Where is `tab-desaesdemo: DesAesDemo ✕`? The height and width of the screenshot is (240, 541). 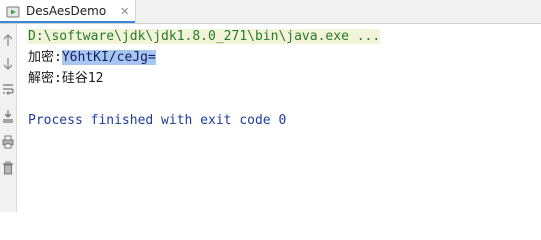
tab-desaesdemo: DesAesDemo ✕ is located at coordinates (68, 11).